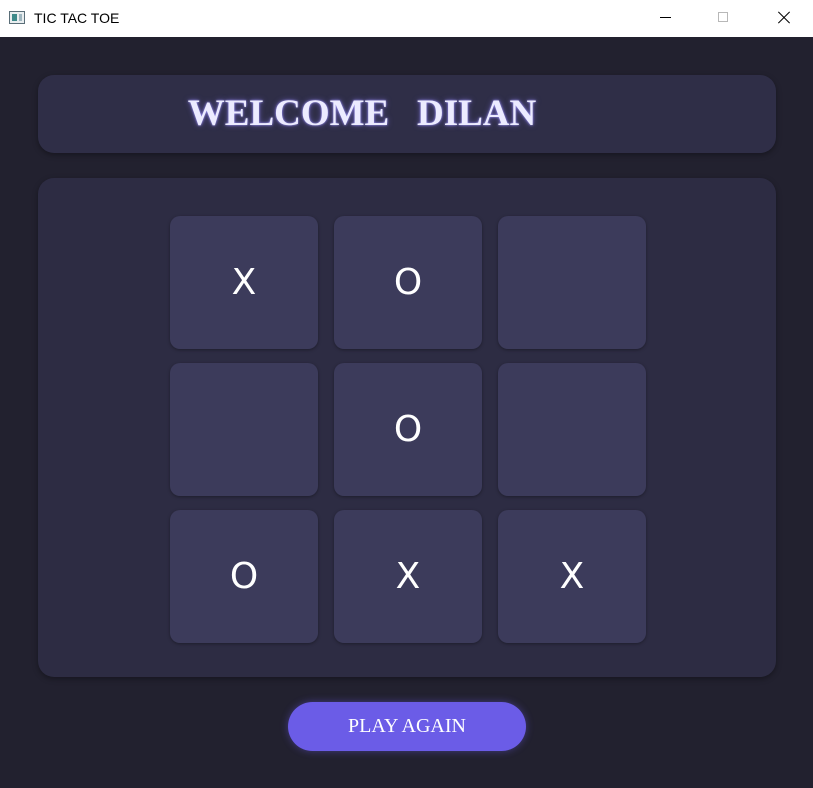 This screenshot has width=813, height=788. Describe the element at coordinates (77, 18) in the screenshot. I see `window-title: TIC TAC TOE` at that location.